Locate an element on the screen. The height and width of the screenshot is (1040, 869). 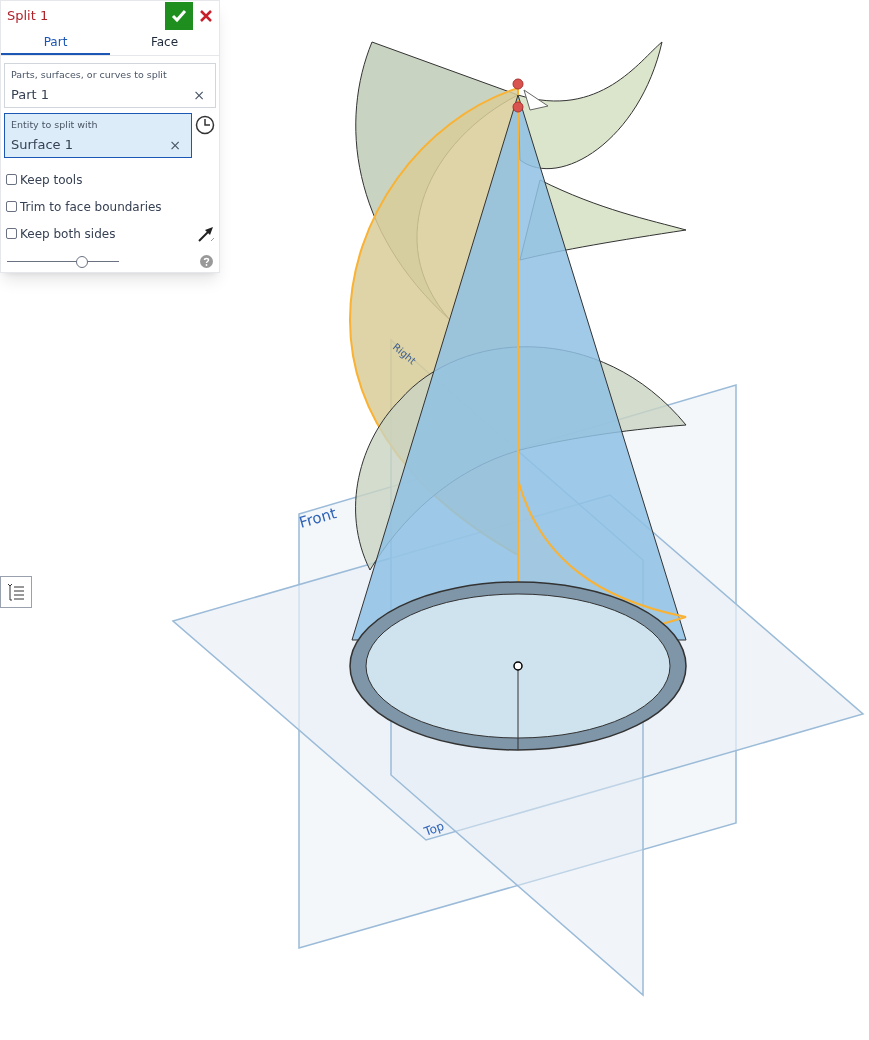
tab: Face is located at coordinates (164, 42).